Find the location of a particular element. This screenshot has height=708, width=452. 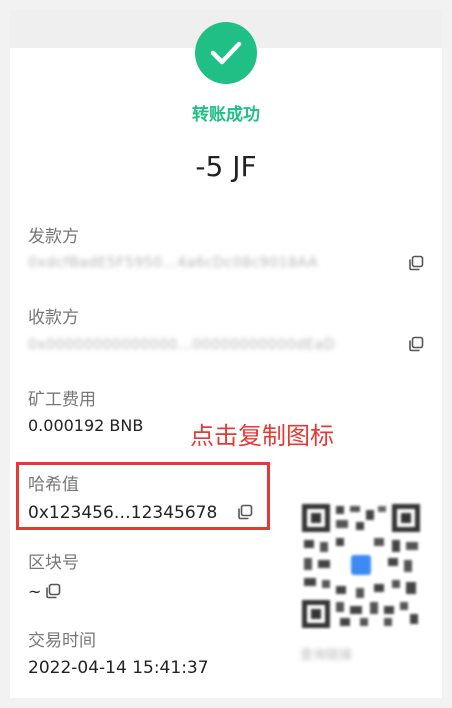

fee-value: 0.000192 BNB is located at coordinates (86, 425).